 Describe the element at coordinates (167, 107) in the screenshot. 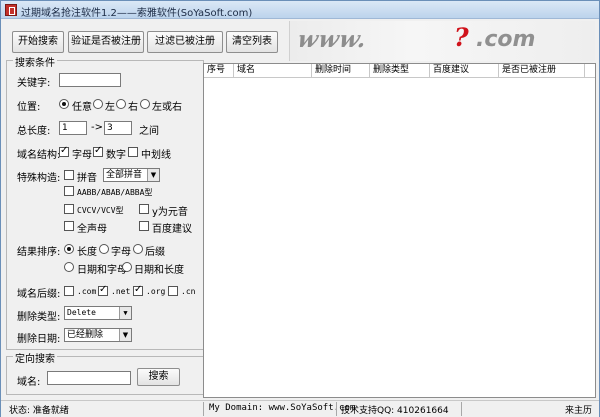

I see `position-option-either: 左或右` at that location.